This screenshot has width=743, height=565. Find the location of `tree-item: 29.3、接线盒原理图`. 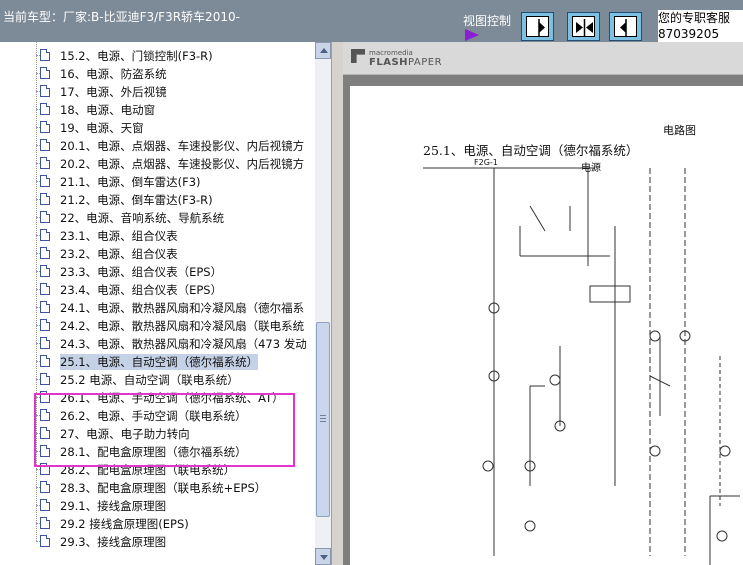

tree-item: 29.3、接线盒原理图 is located at coordinates (175, 541).